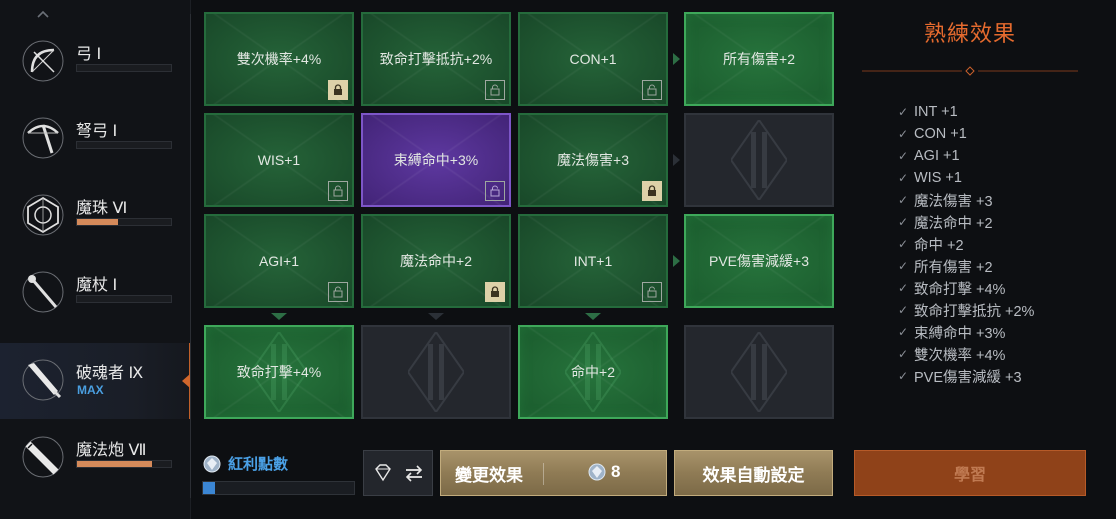 Image resolution: width=1116 pixels, height=519 pixels. What do you see at coordinates (945, 223) in the screenshot?
I see `effect-item: ✓ 魔法命中 +2` at bounding box center [945, 223].